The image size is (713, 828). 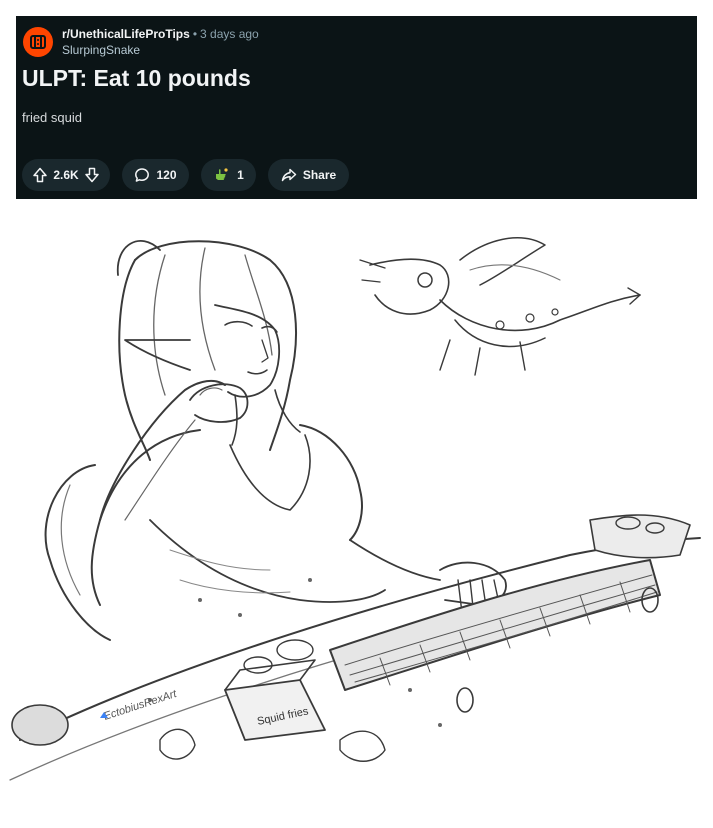 I want to click on artist-signature: EctobiusRexArt, so click(x=140, y=705).